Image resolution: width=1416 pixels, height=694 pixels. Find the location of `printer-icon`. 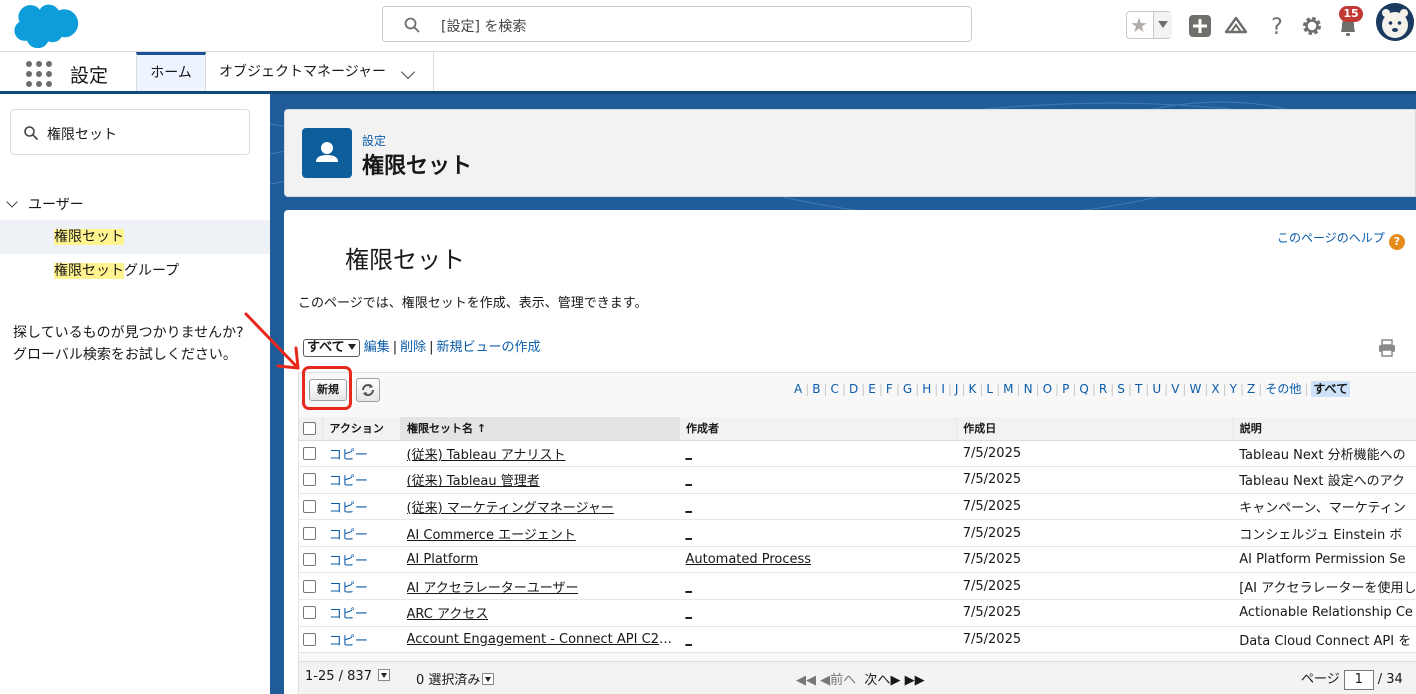

printer-icon is located at coordinates (1387, 348).